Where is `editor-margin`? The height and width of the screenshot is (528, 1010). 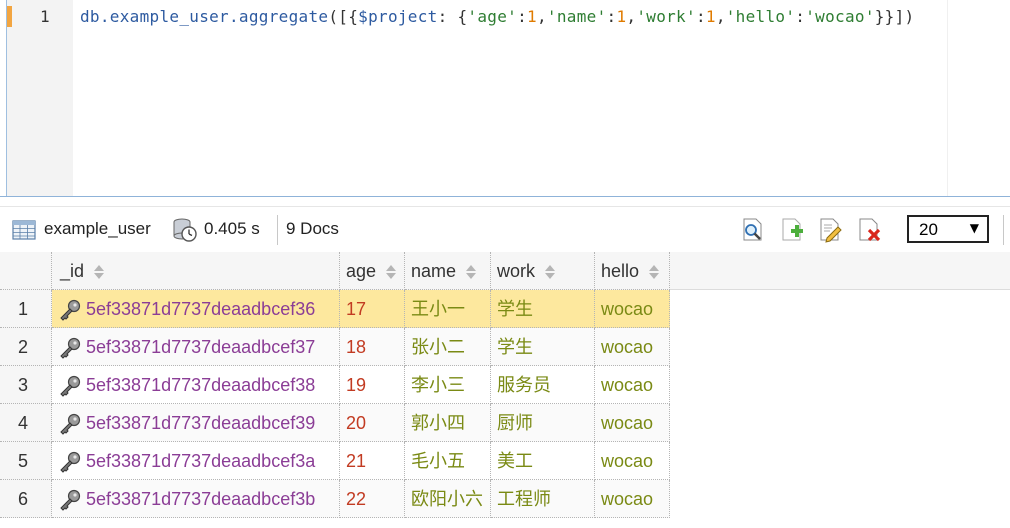 editor-margin is located at coordinates (947, 98).